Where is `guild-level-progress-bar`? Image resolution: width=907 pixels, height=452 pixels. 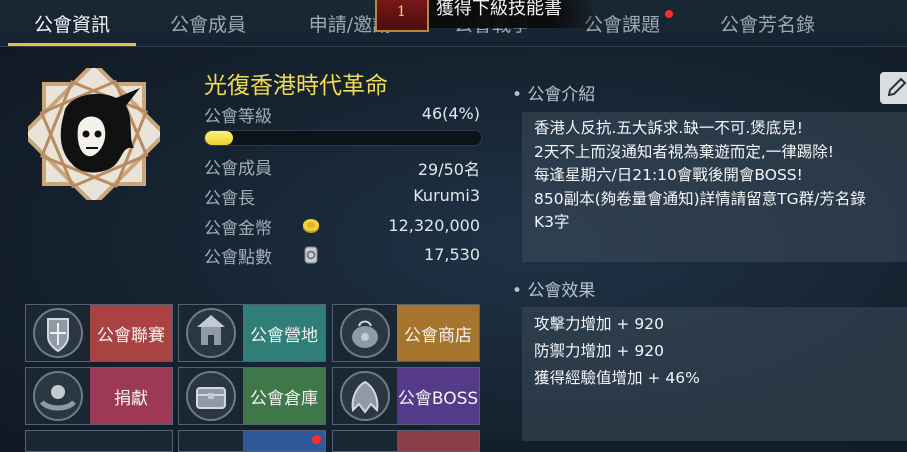
guild-level-progress-bar is located at coordinates (343, 138).